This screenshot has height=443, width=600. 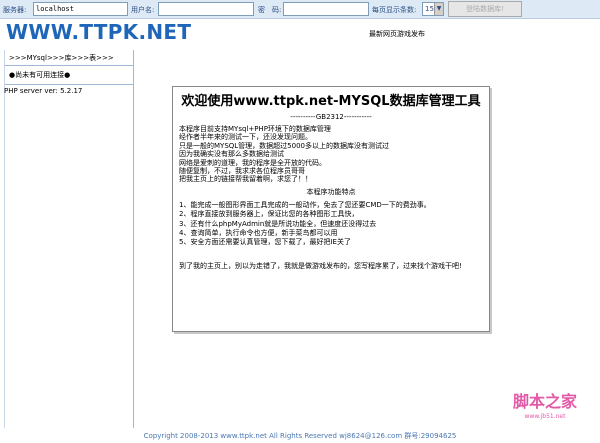 I want to click on connect-button: 登陆数据库!, so click(x=485, y=9).